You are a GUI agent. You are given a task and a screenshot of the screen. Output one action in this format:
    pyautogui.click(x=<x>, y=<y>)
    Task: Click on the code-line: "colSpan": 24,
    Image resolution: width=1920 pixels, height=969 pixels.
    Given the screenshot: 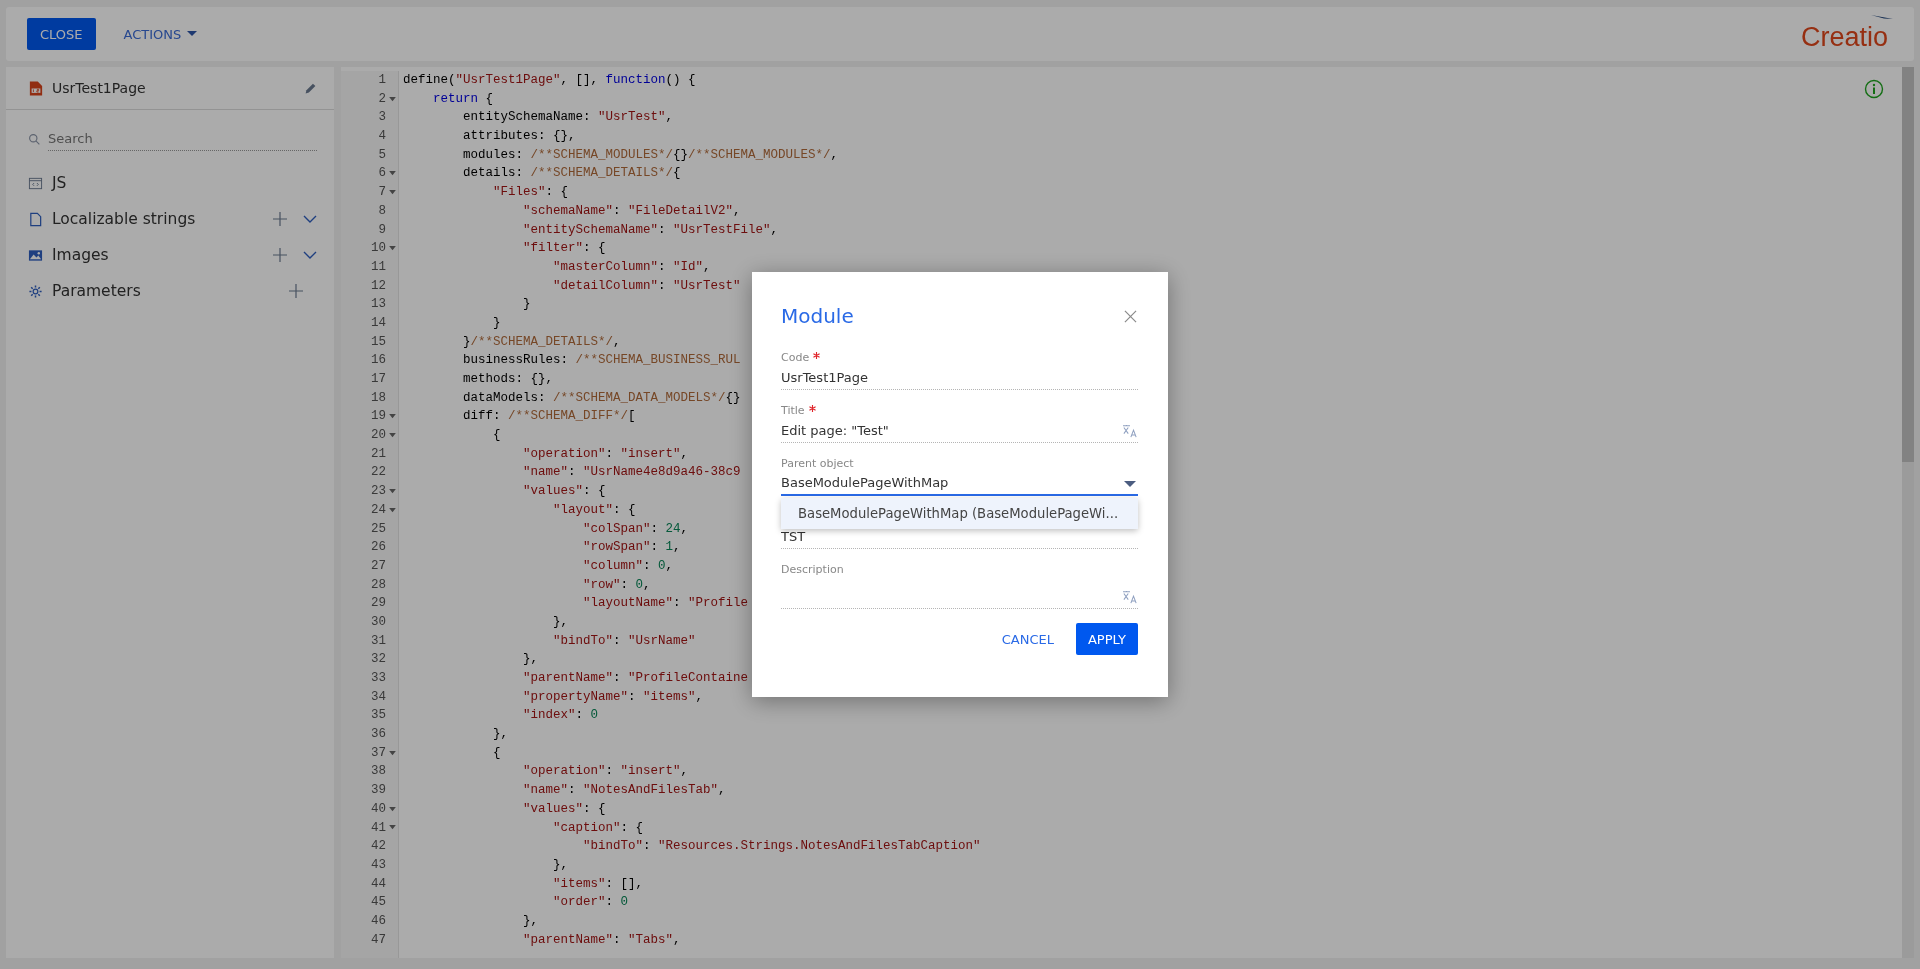 What is the action you would take?
    pyautogui.click(x=635, y=529)
    